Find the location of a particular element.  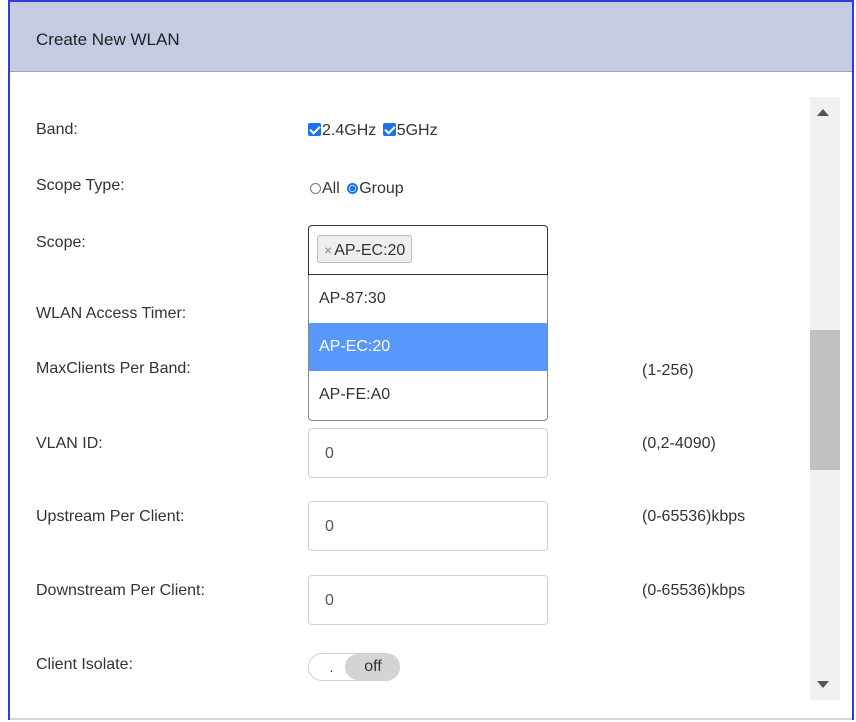

vlan-id-range: (0,2-4090) is located at coordinates (679, 443).